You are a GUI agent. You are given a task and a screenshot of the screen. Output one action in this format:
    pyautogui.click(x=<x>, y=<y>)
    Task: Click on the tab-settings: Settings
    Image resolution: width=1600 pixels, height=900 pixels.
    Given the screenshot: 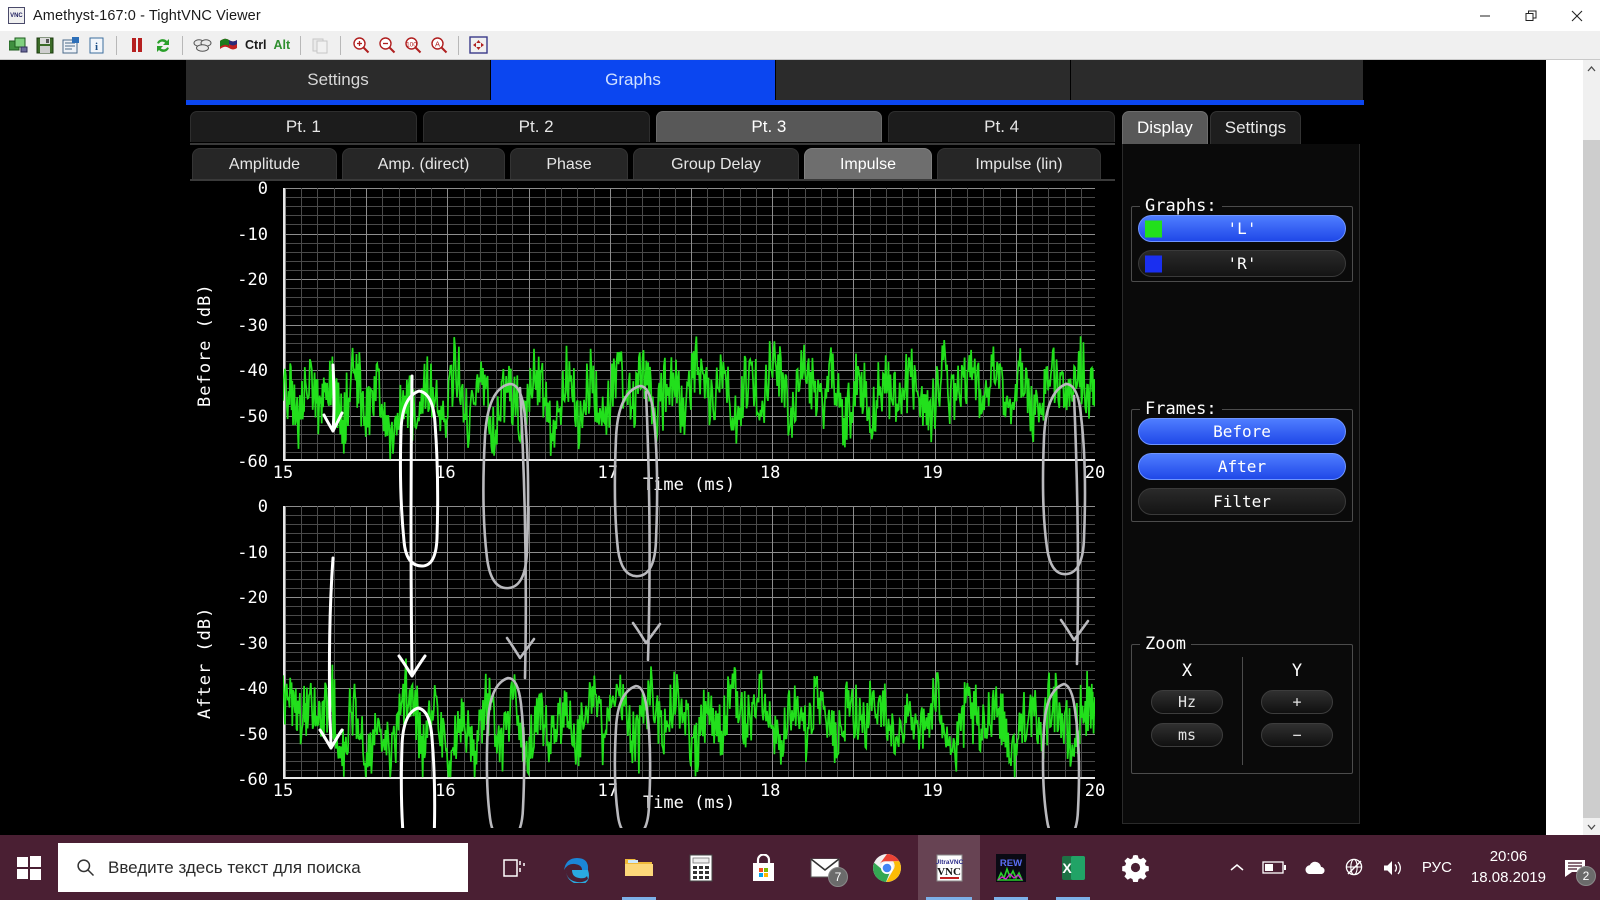 What is the action you would take?
    pyautogui.click(x=338, y=80)
    